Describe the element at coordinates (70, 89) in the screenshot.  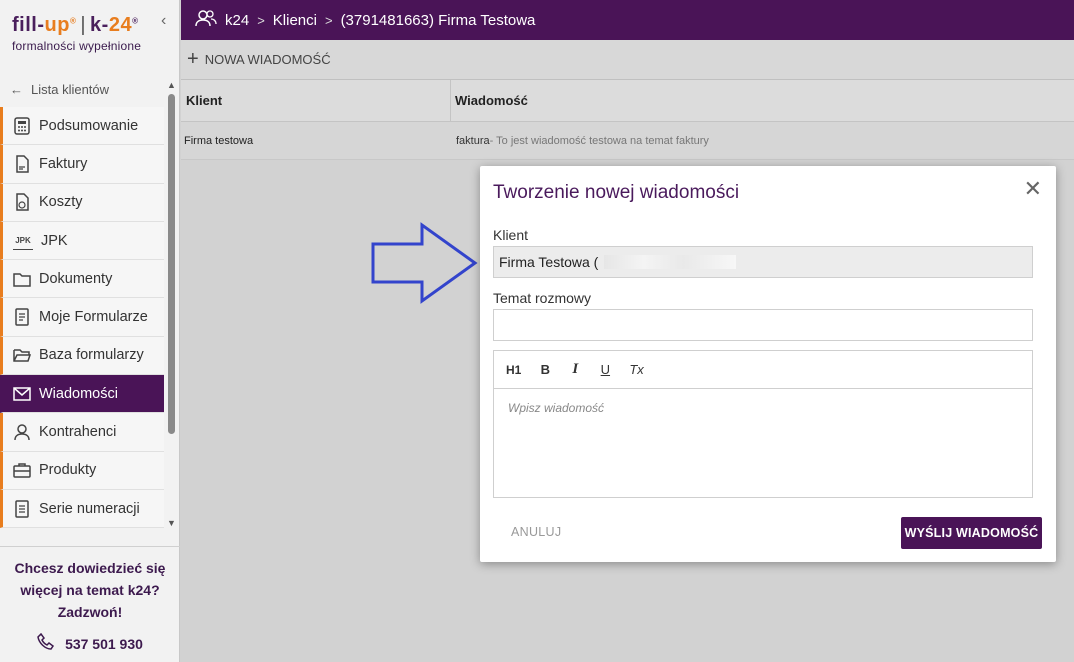
I see `back-label: Lista klientów` at that location.